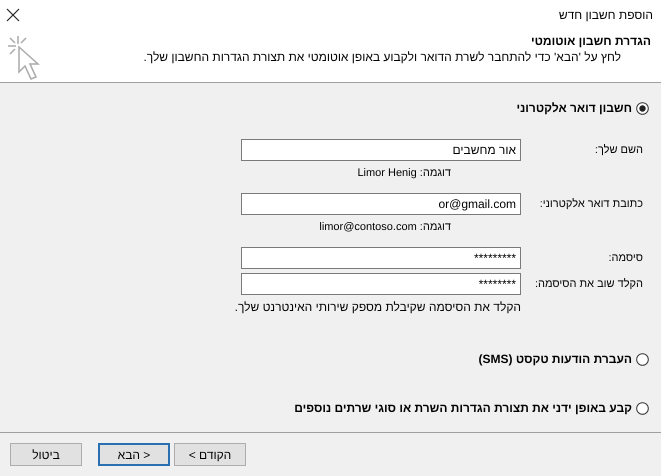 This screenshot has height=476, width=661. I want to click on example-hint: דוגמה: limor@contoso.com, so click(385, 227).